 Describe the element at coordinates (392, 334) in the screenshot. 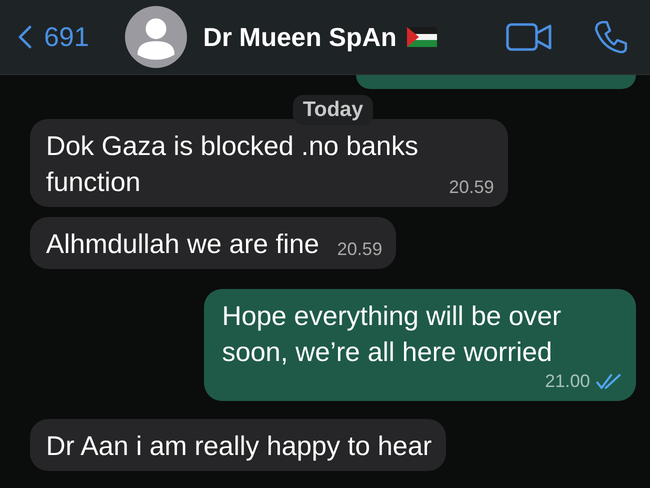

I see `message-text: Hope everything will be over soon, we’re all here worried` at that location.